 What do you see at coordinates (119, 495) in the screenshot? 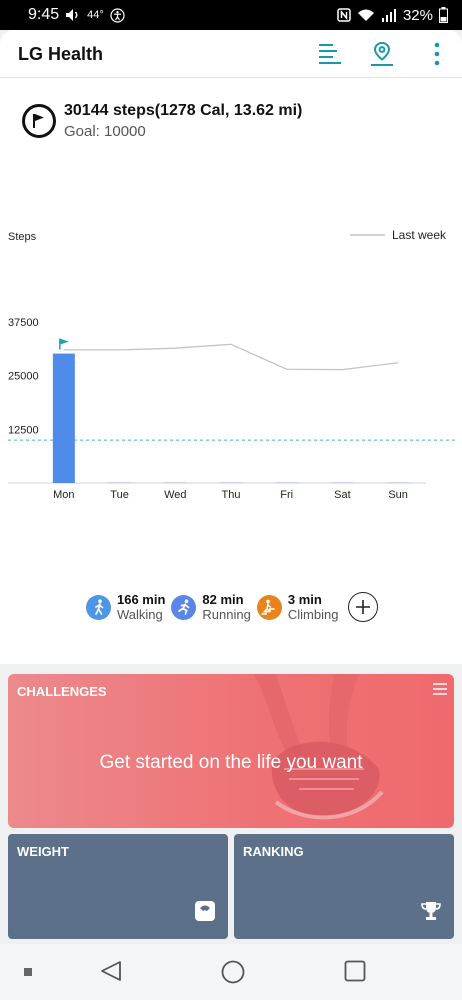
I see `x-tick-label: Tue` at bounding box center [119, 495].